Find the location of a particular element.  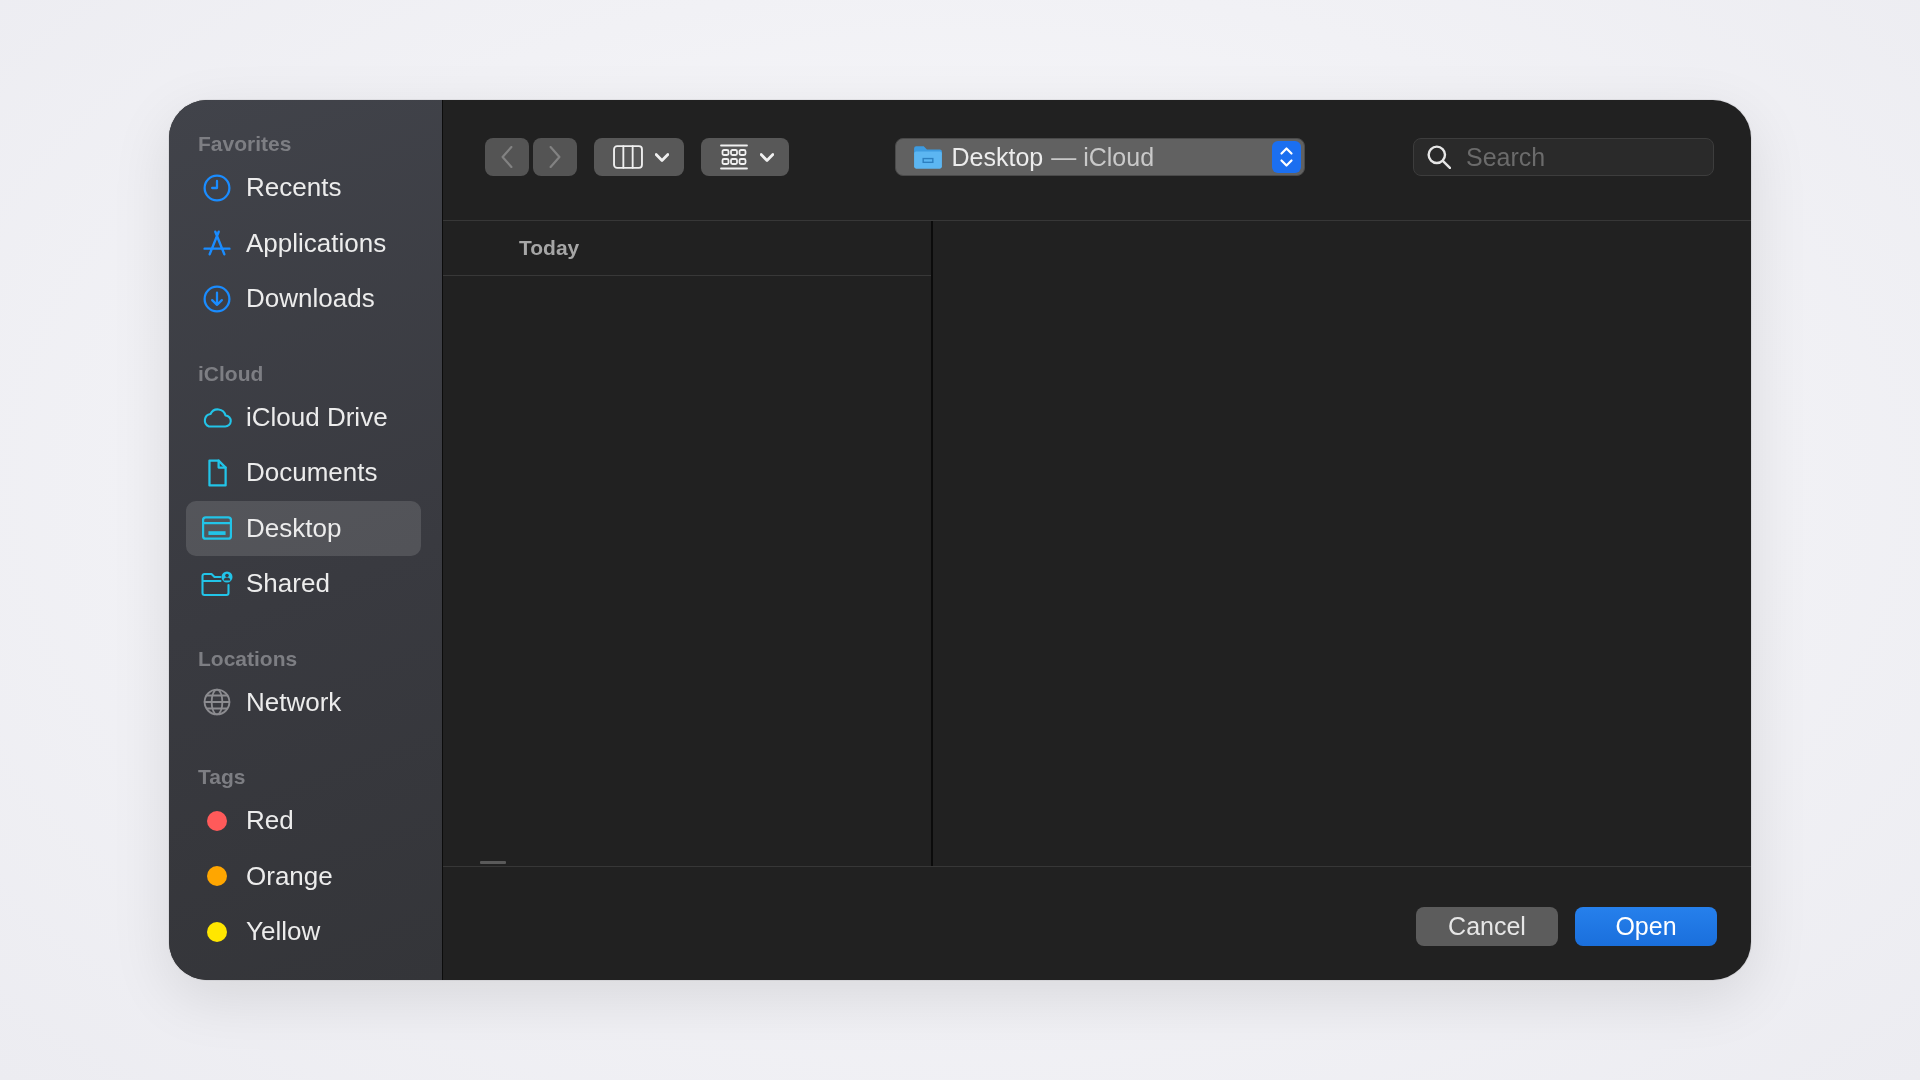

sidebar-heading: iCloud is located at coordinates (231, 373).